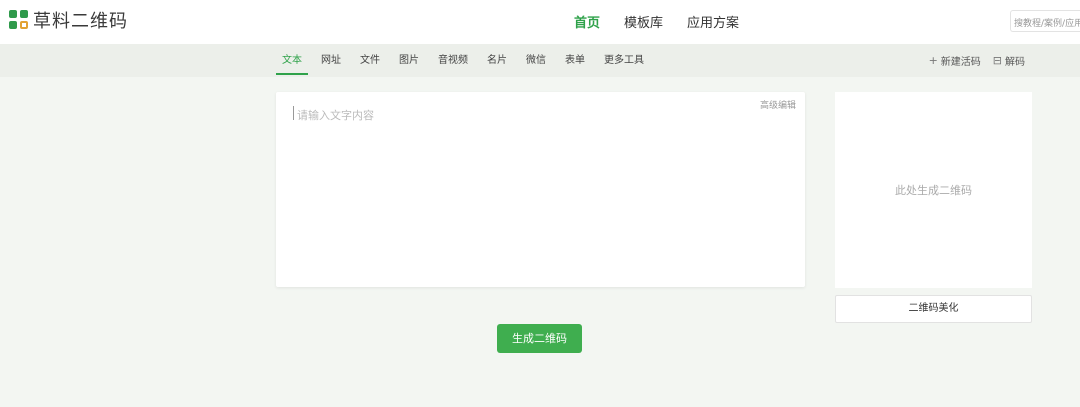  I want to click on generate-qr-button: 生成二维码, so click(539, 338).